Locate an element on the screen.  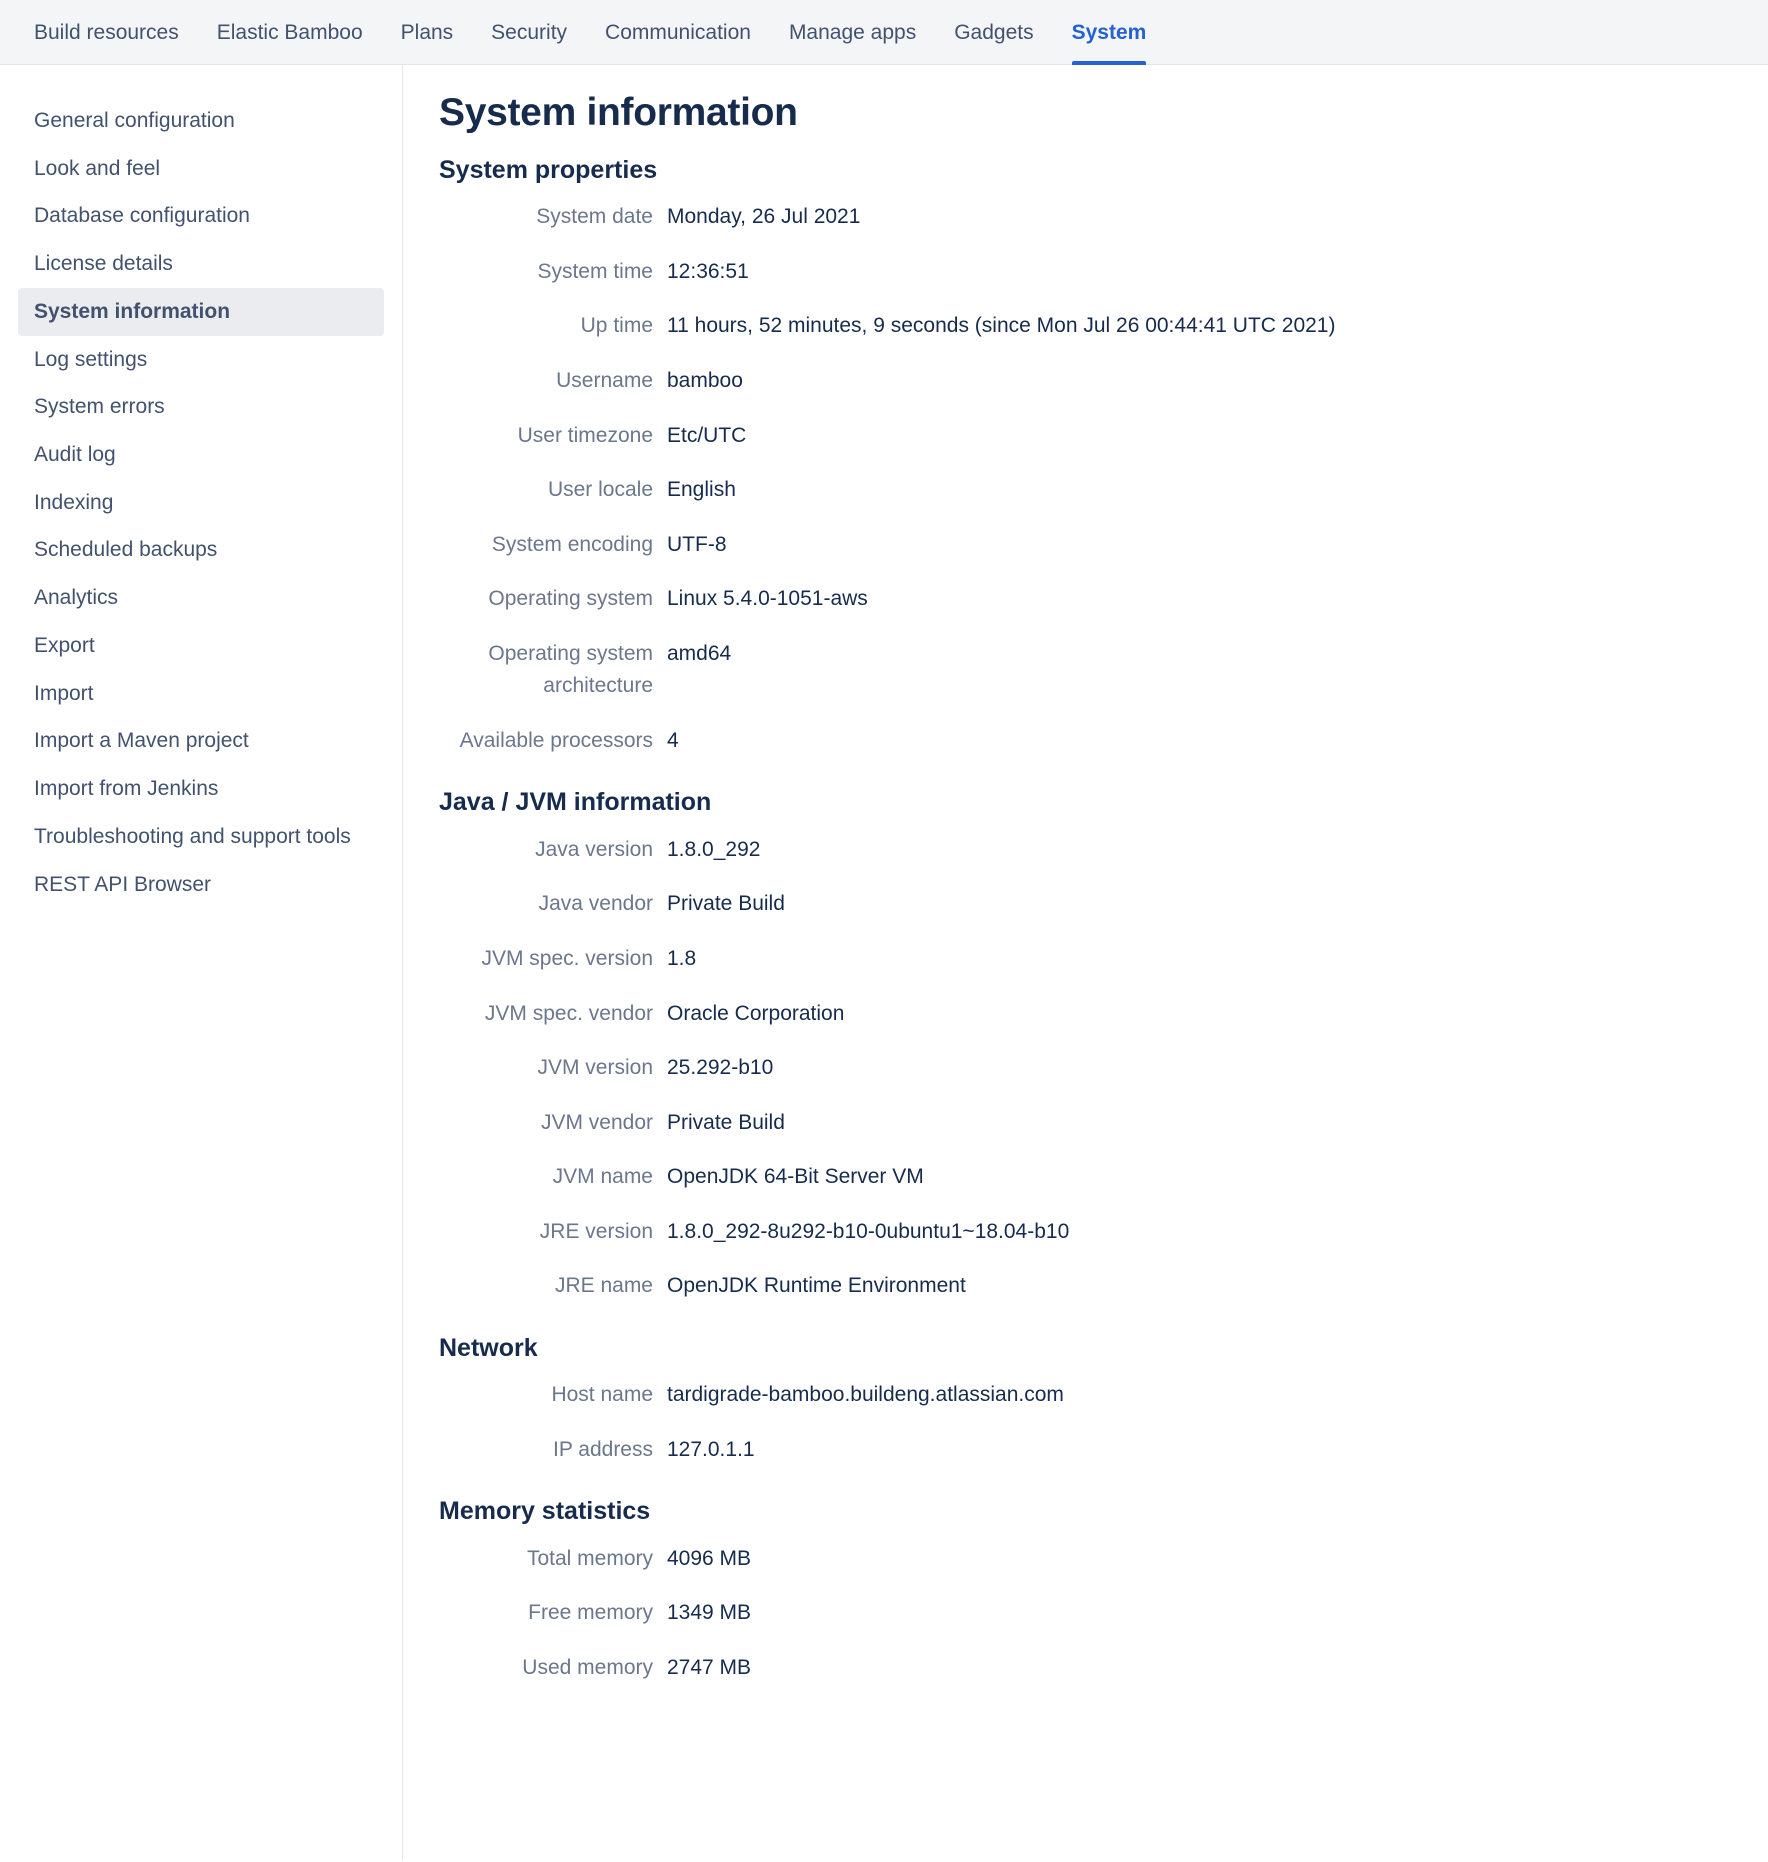
property-value: OpenJDK Runtime Environment is located at coordinates (816, 1286).